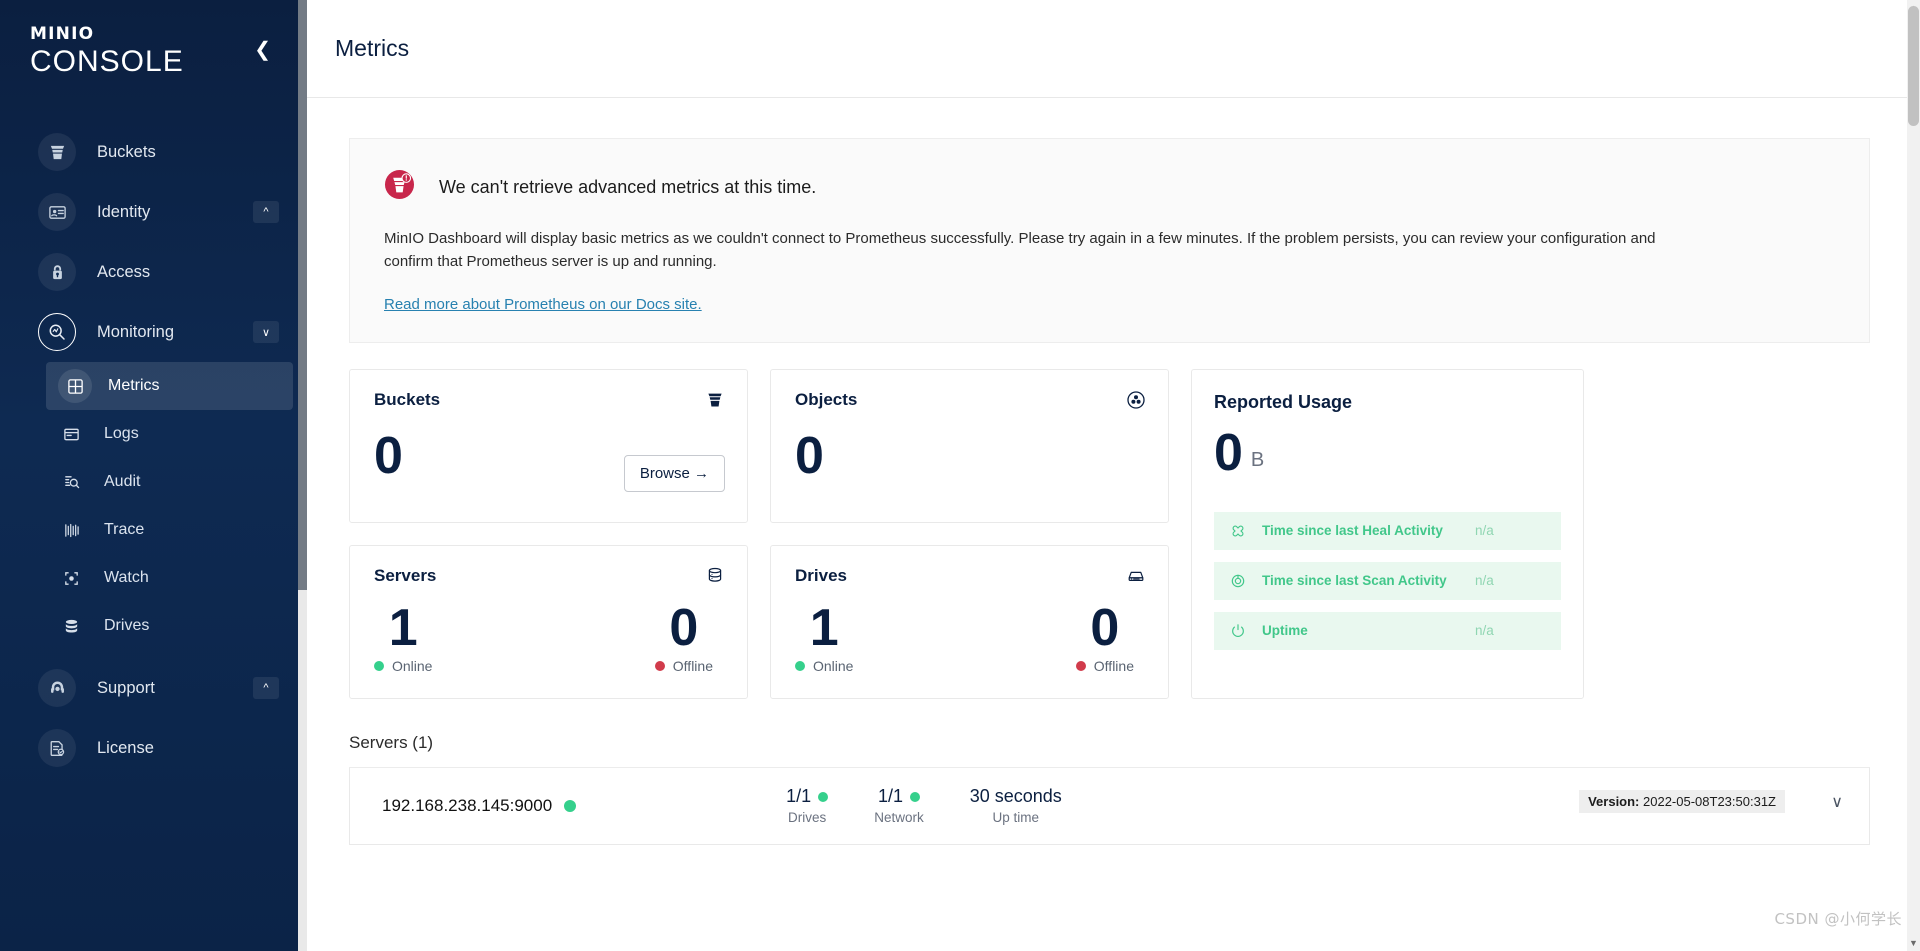 The image size is (1920, 951). What do you see at coordinates (122, 481) in the screenshot?
I see `sidebar-item-label: Audit` at bounding box center [122, 481].